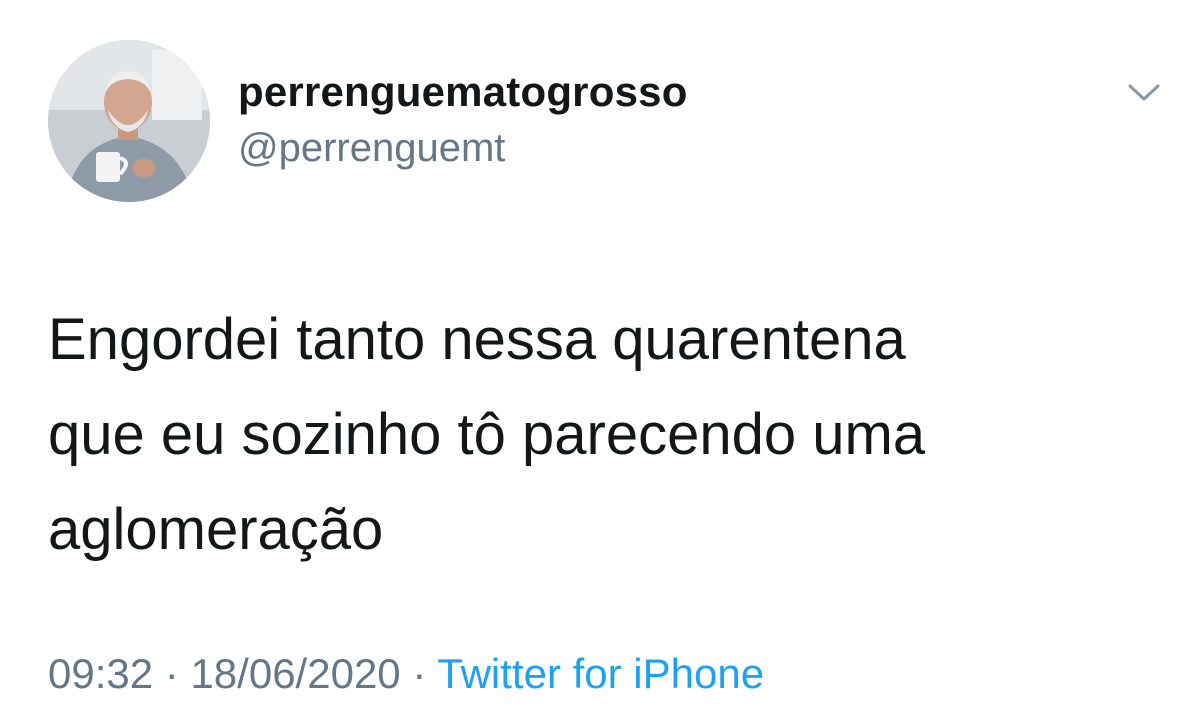 The height and width of the screenshot is (722, 1200). I want to click on avatar-photo, so click(129, 121).